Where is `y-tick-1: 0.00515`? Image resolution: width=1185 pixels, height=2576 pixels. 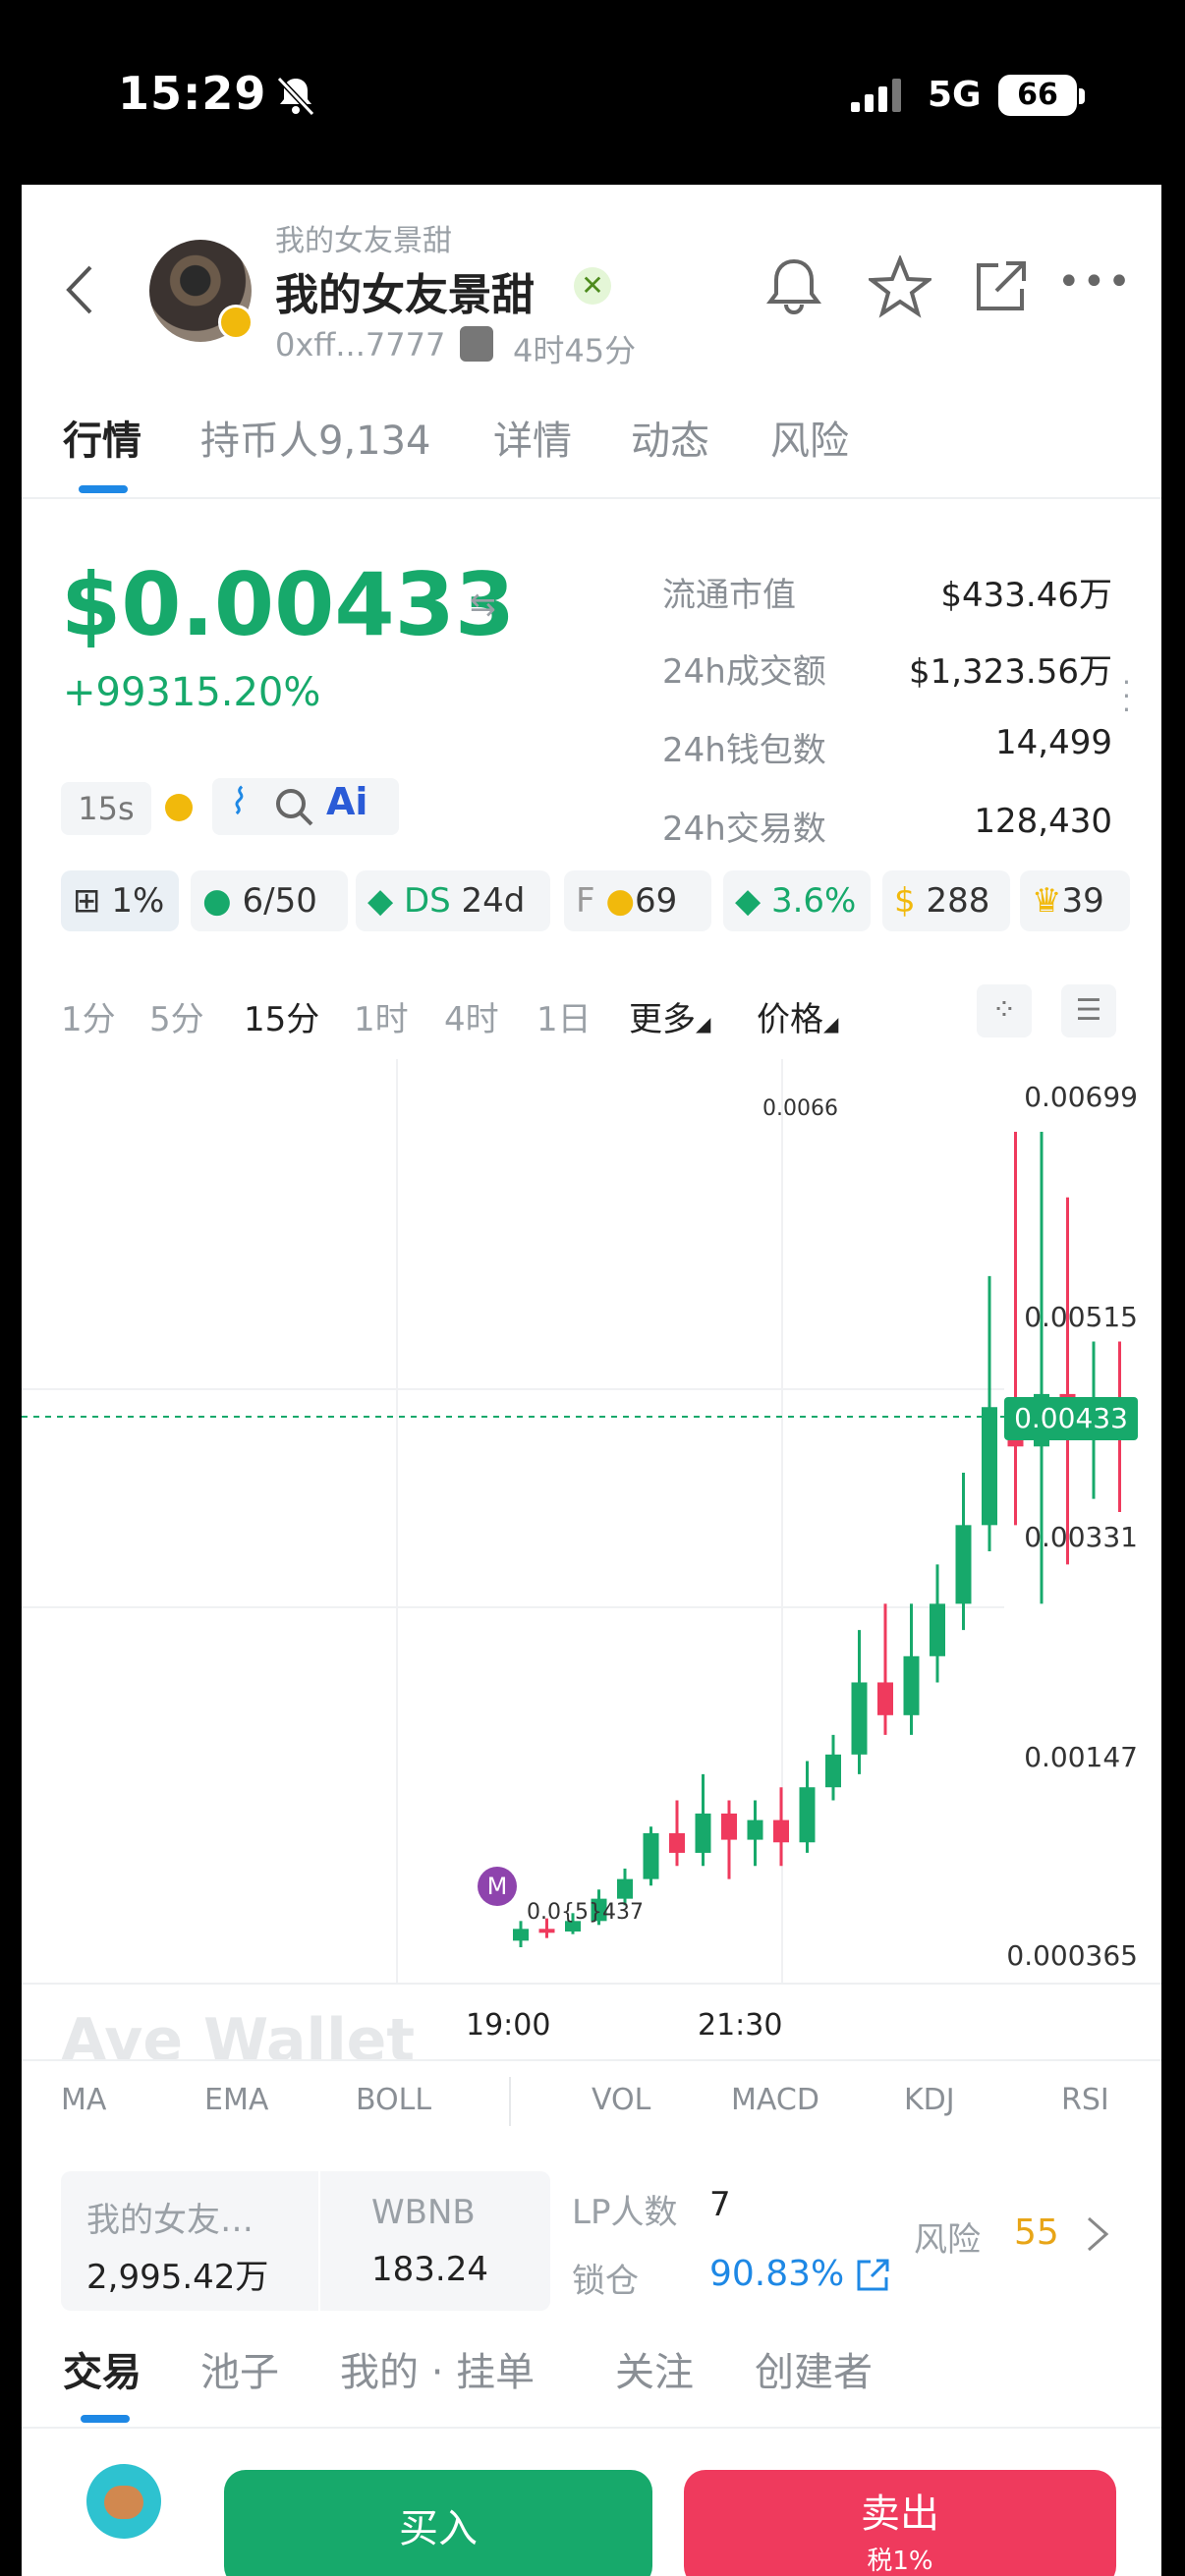 y-tick-1: 0.00515 is located at coordinates (1081, 1317).